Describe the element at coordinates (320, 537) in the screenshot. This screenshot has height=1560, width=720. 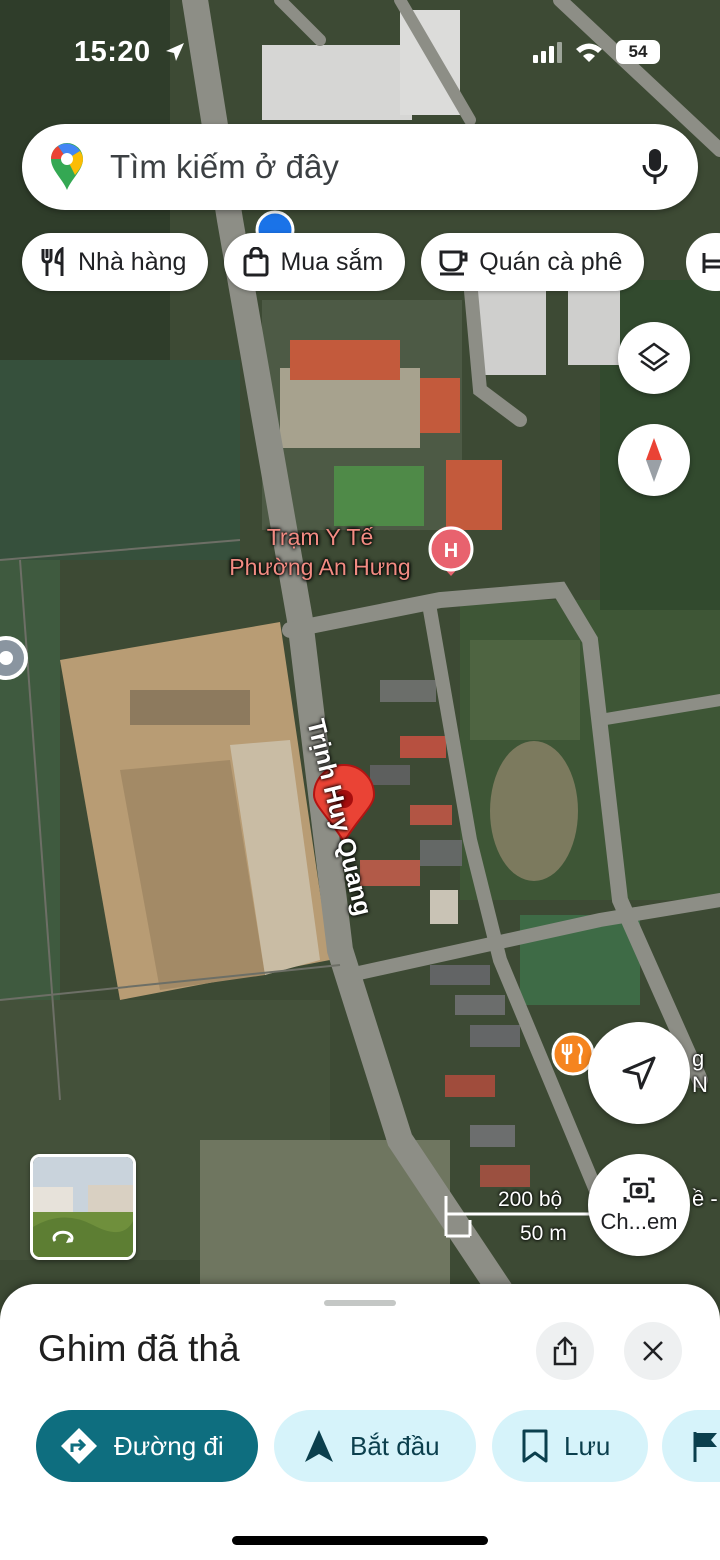
I see `poi-label-line-1: Trạm Y Tế` at that location.